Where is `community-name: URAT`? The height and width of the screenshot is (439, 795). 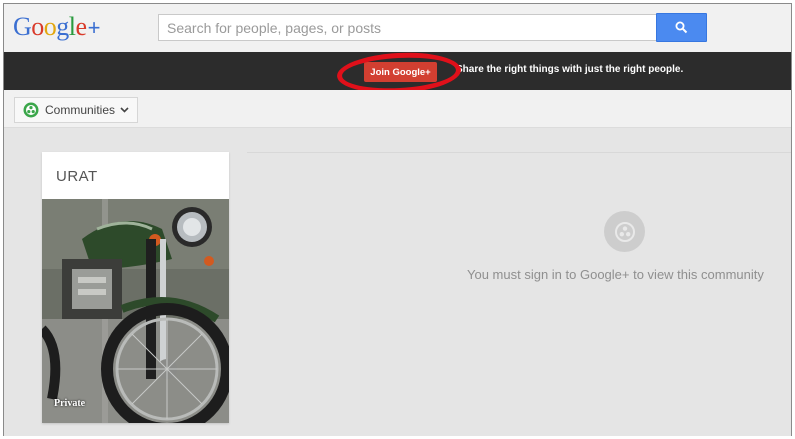 community-name: URAT is located at coordinates (77, 176).